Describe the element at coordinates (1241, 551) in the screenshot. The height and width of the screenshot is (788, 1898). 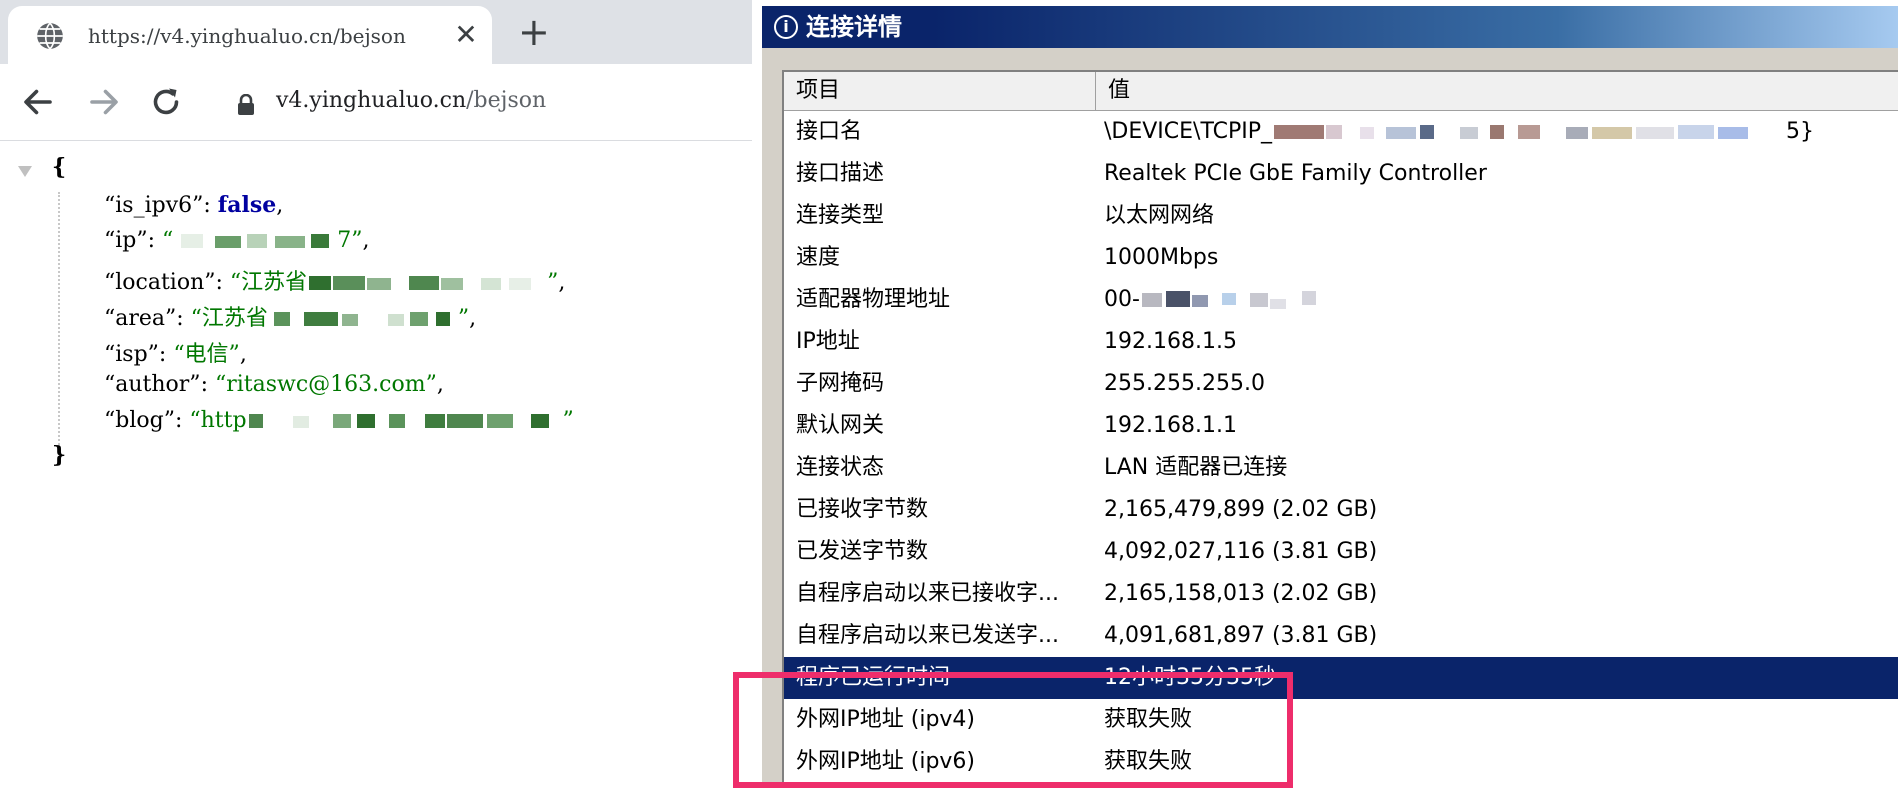
I see `row-value: 4,092,027,116 (3.81 GB)` at that location.